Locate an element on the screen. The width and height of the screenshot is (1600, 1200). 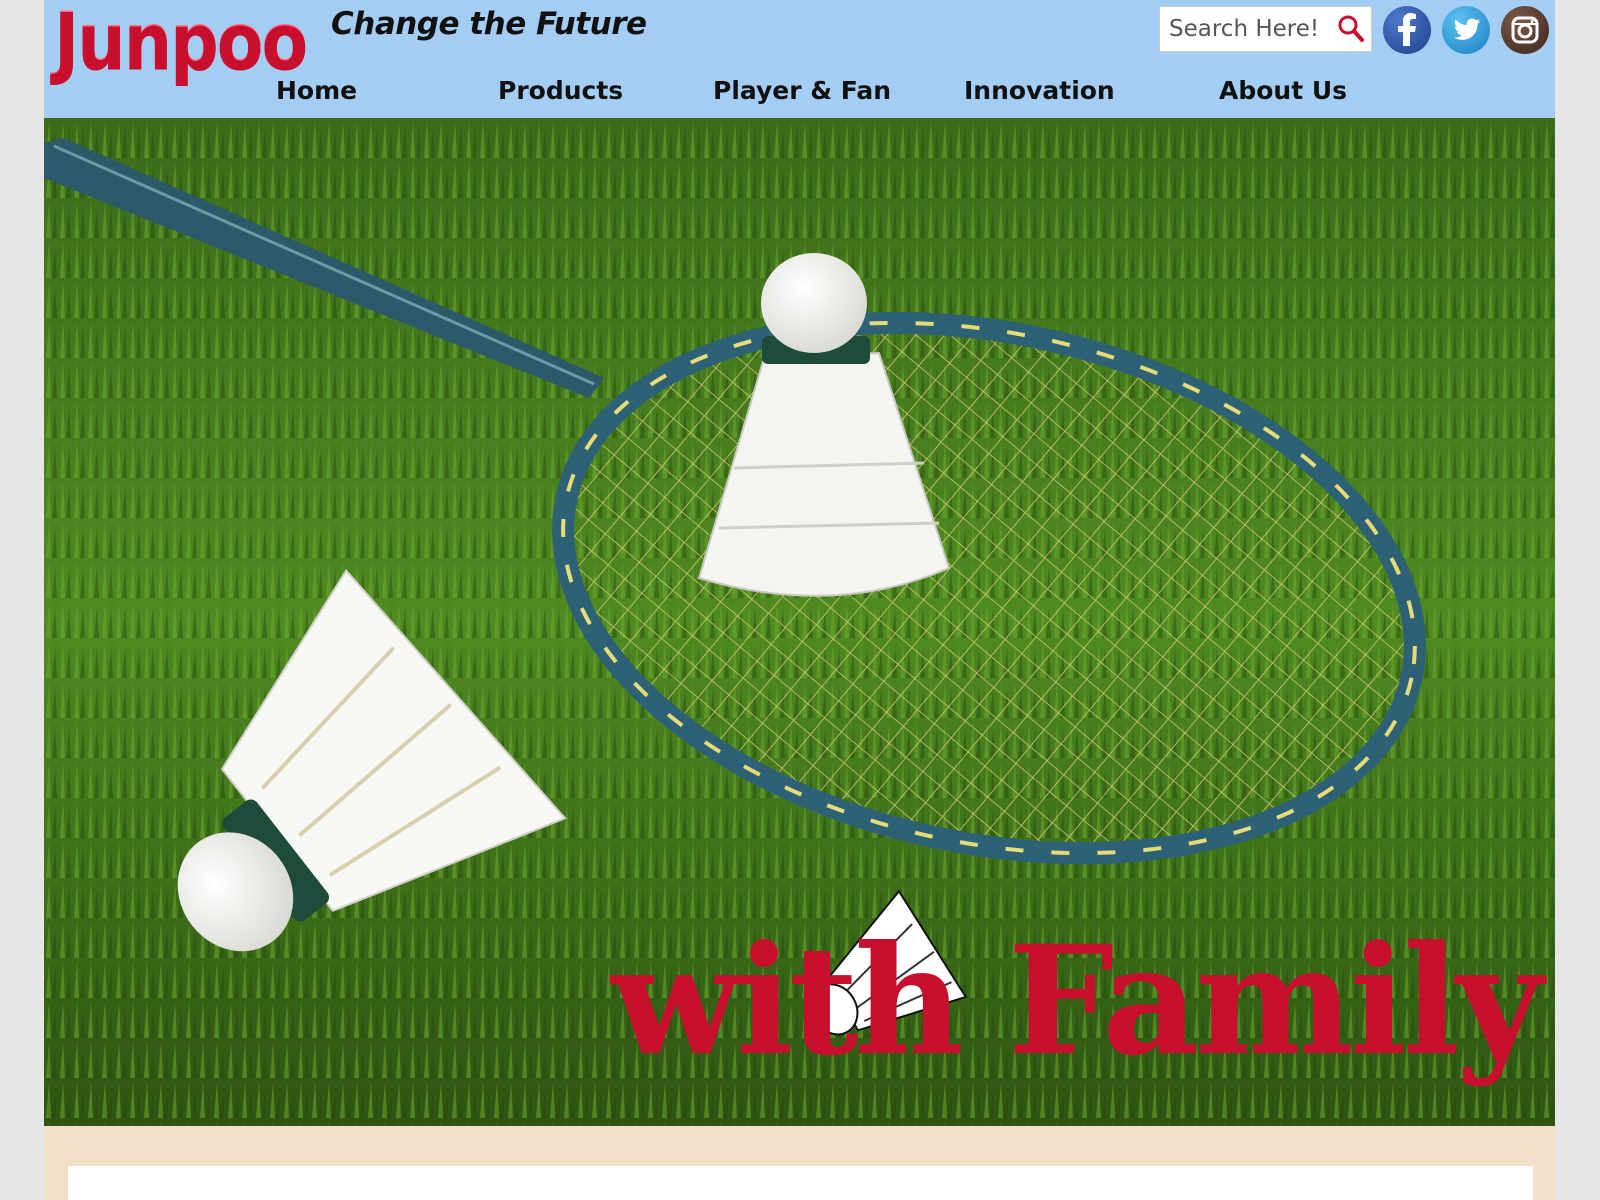
search-icon is located at coordinates (1351, 28).